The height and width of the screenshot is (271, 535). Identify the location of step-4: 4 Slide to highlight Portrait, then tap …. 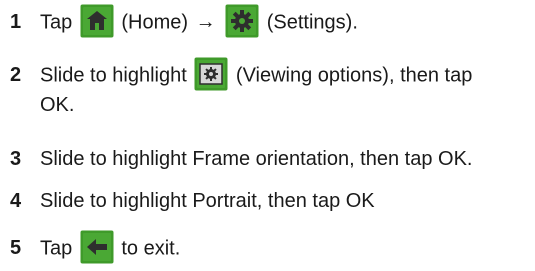
(270, 201).